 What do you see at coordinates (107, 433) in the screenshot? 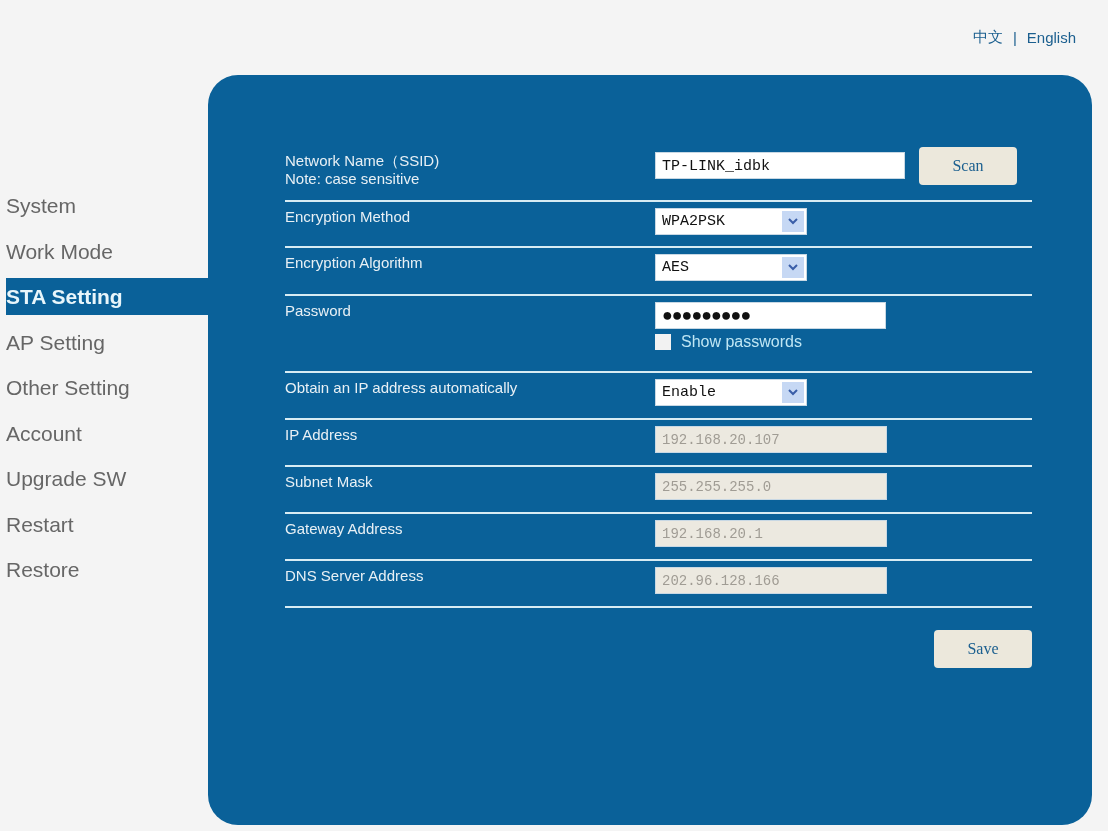
I see `sidebar-item: Account` at bounding box center [107, 433].